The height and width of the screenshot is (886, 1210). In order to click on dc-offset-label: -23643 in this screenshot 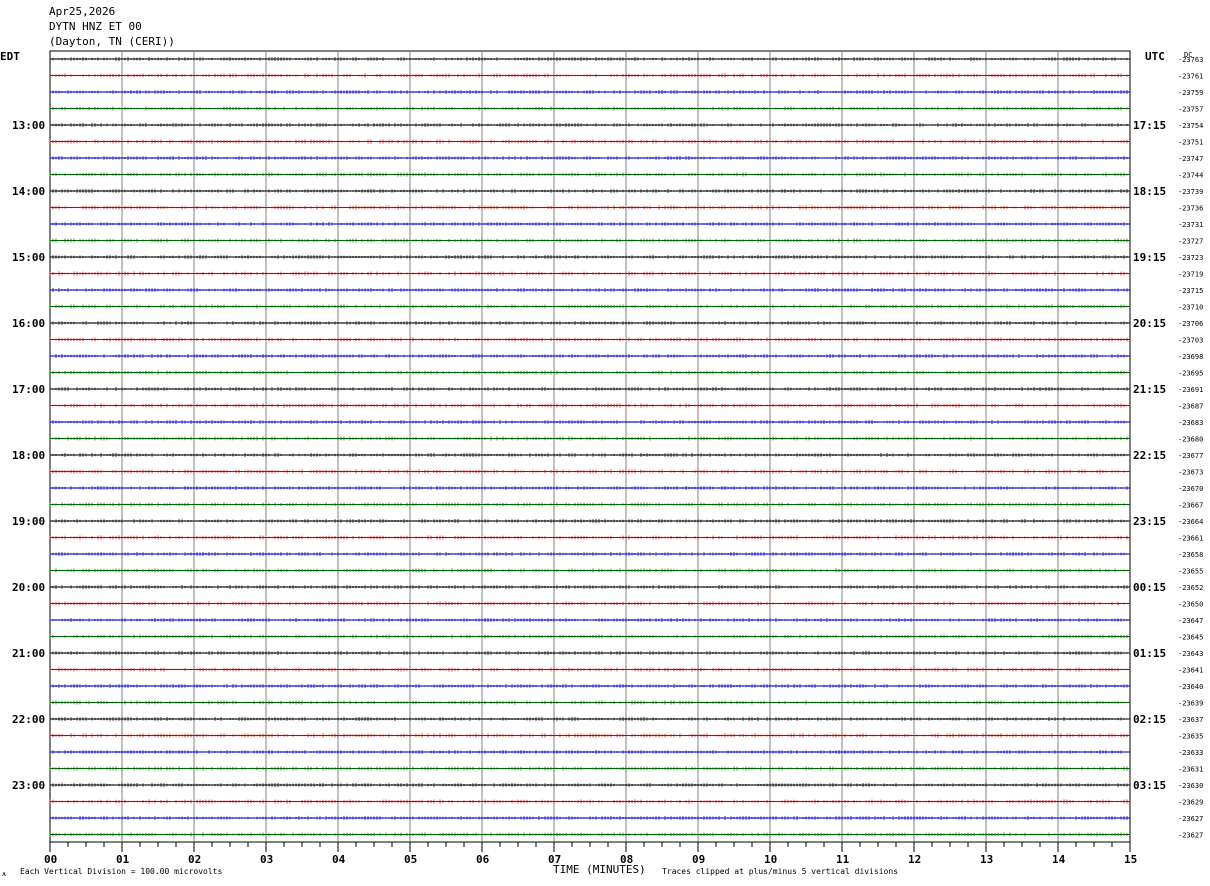, I will do `click(1190, 654)`.